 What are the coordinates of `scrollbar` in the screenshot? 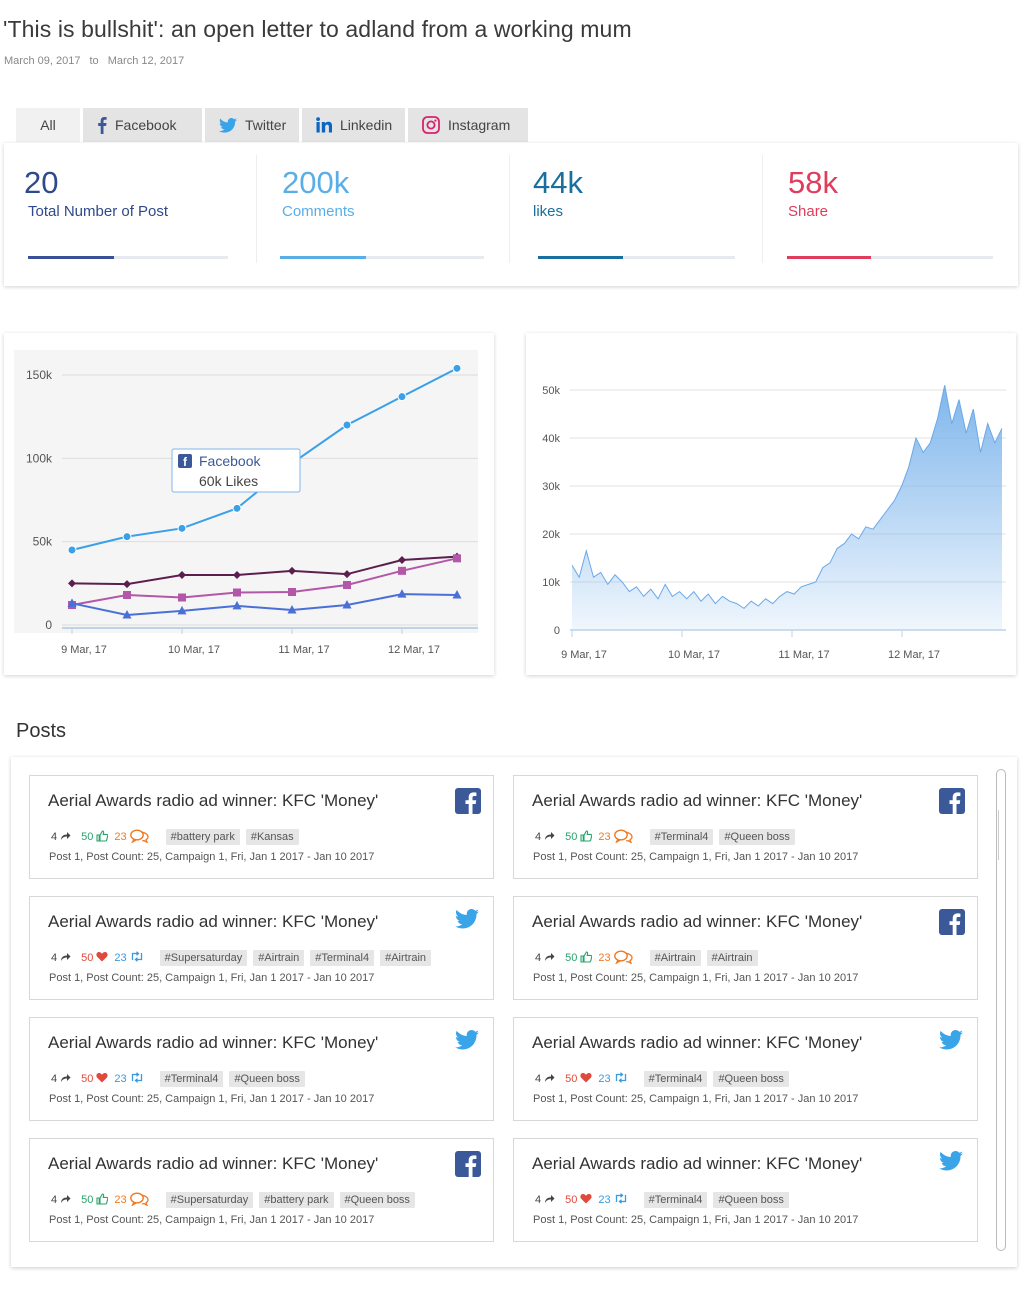 It's located at (1001, 1010).